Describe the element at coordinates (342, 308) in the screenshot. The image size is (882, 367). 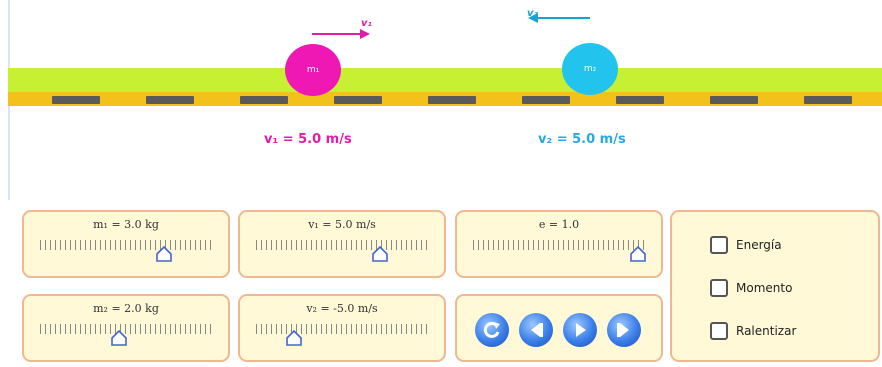
I see `slider-label-v2: v₂ = -5.0 m/s` at that location.